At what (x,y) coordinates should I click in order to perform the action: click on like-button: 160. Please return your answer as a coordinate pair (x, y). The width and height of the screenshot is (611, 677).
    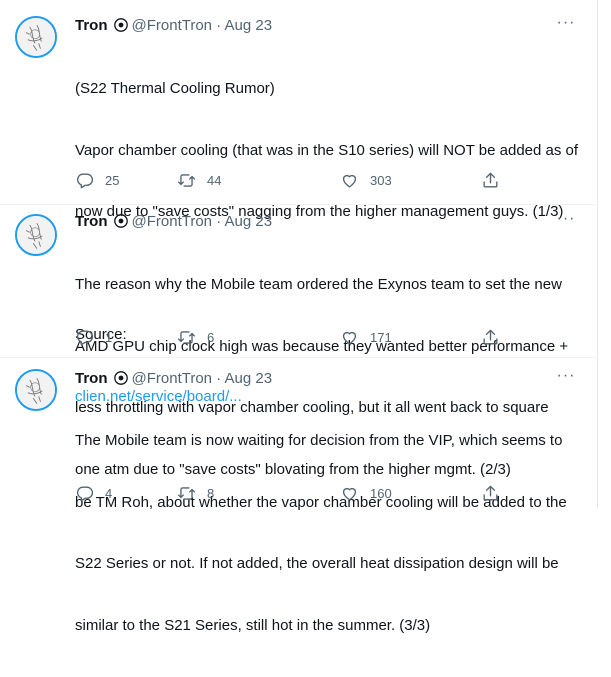
    Looking at the image, I should click on (366, 493).